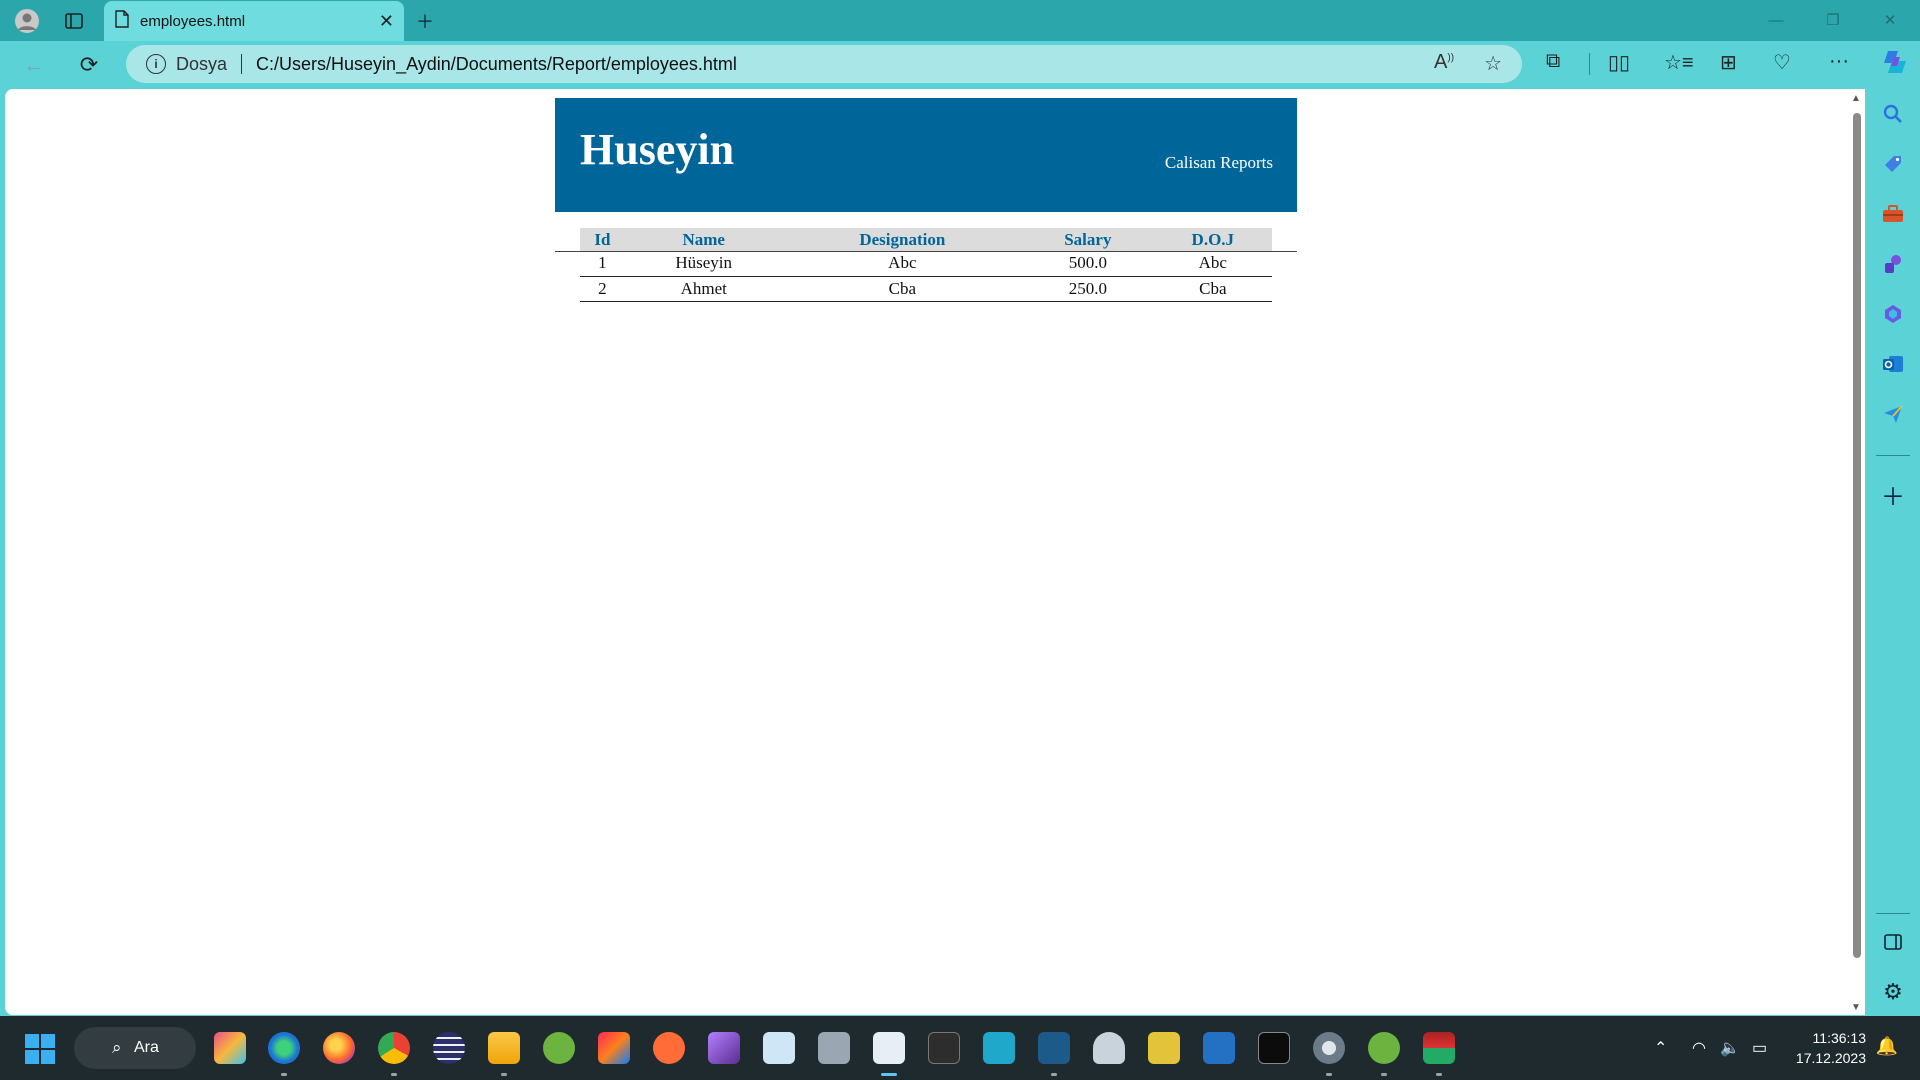 The width and height of the screenshot is (1920, 1080). I want to click on notifications-bell-icon: 🔔, so click(1887, 1046).